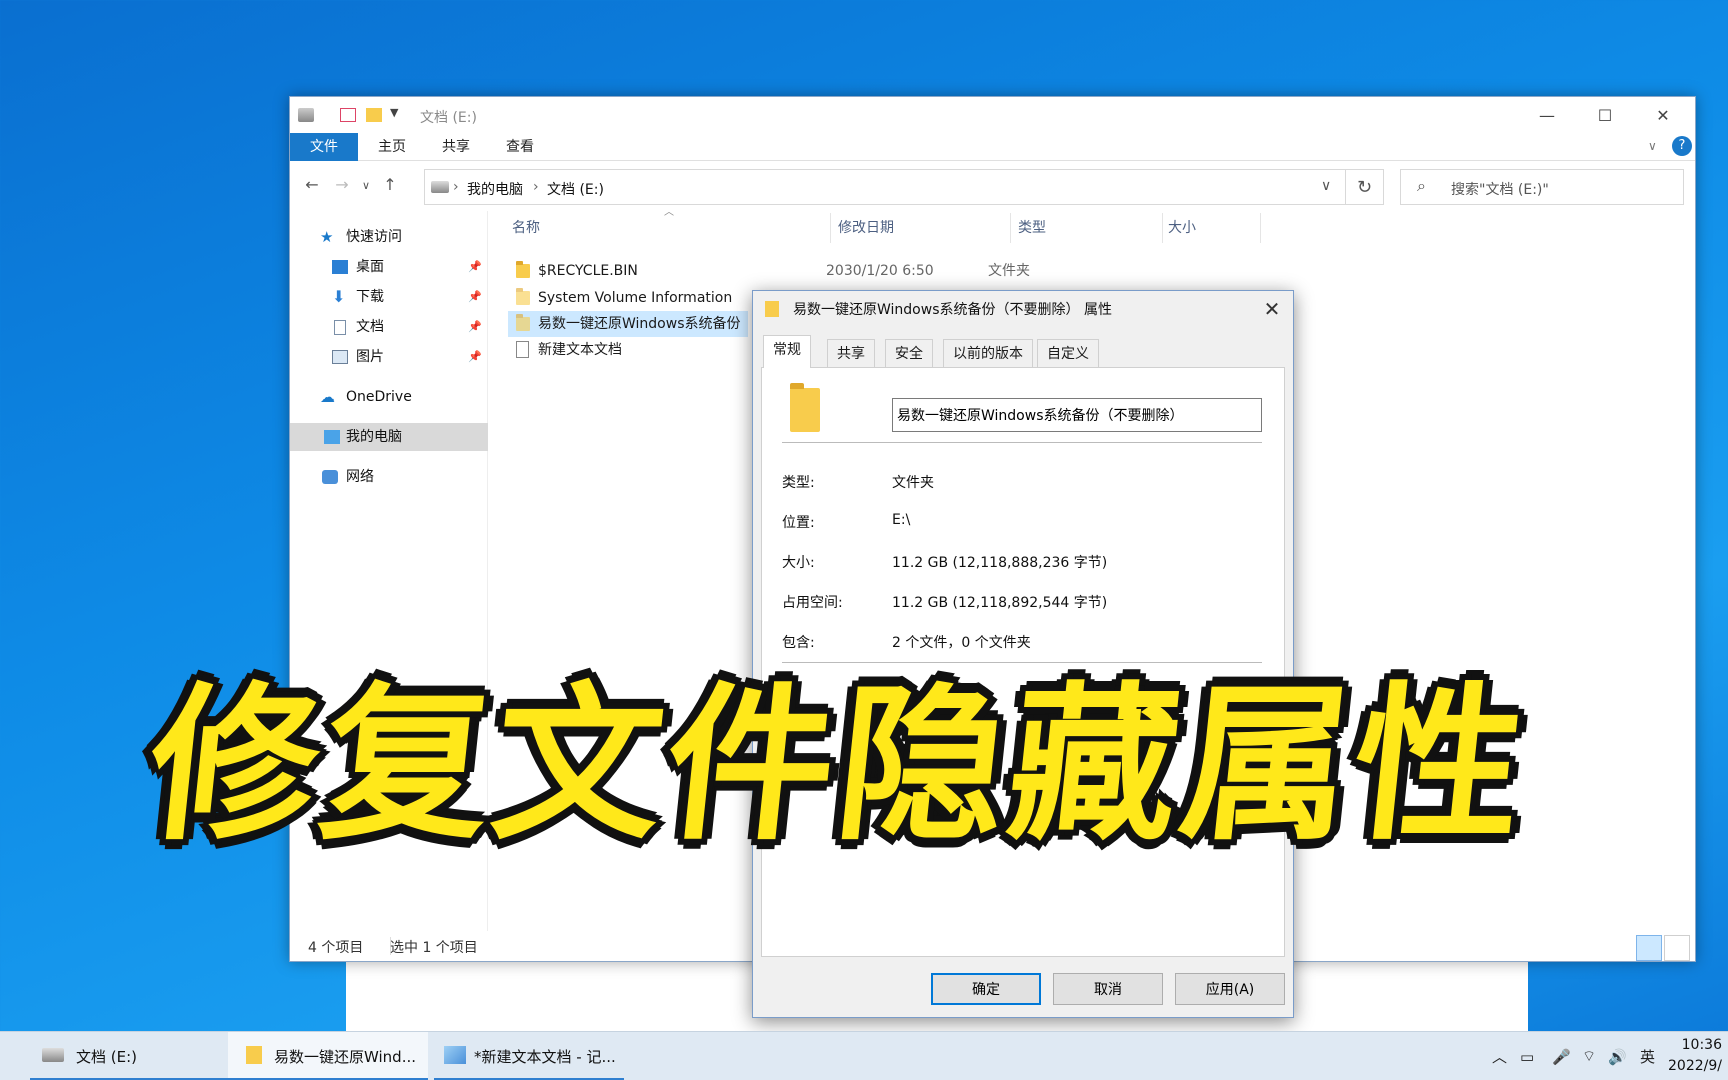  What do you see at coordinates (635, 298) in the screenshot?
I see `file-name: System Volume Information` at bounding box center [635, 298].